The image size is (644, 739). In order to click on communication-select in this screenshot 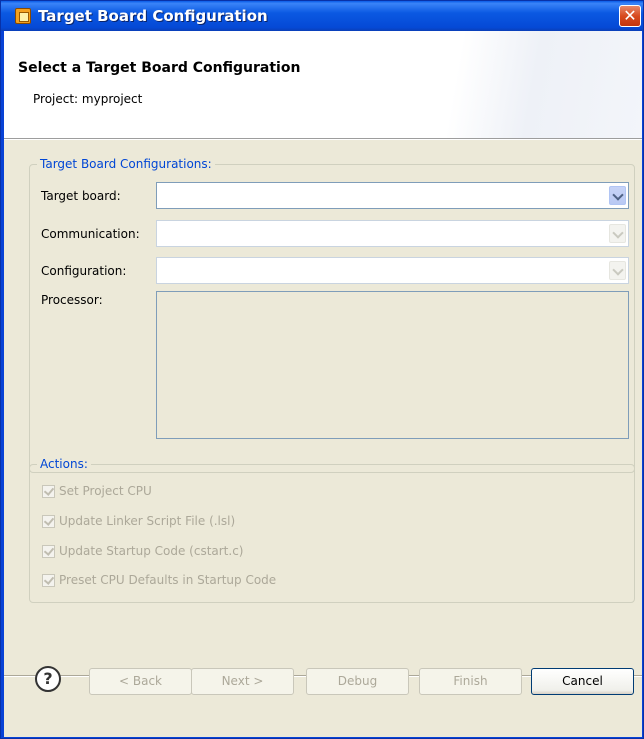, I will do `click(392, 233)`.